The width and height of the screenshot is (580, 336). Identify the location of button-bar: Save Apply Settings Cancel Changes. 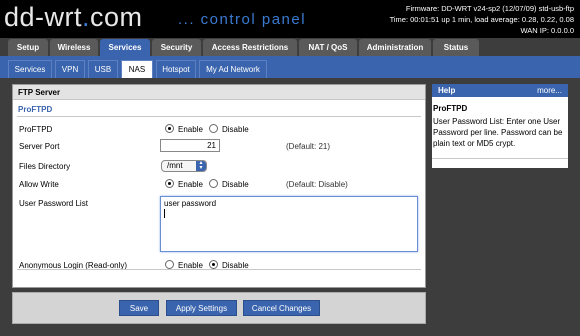
(219, 308).